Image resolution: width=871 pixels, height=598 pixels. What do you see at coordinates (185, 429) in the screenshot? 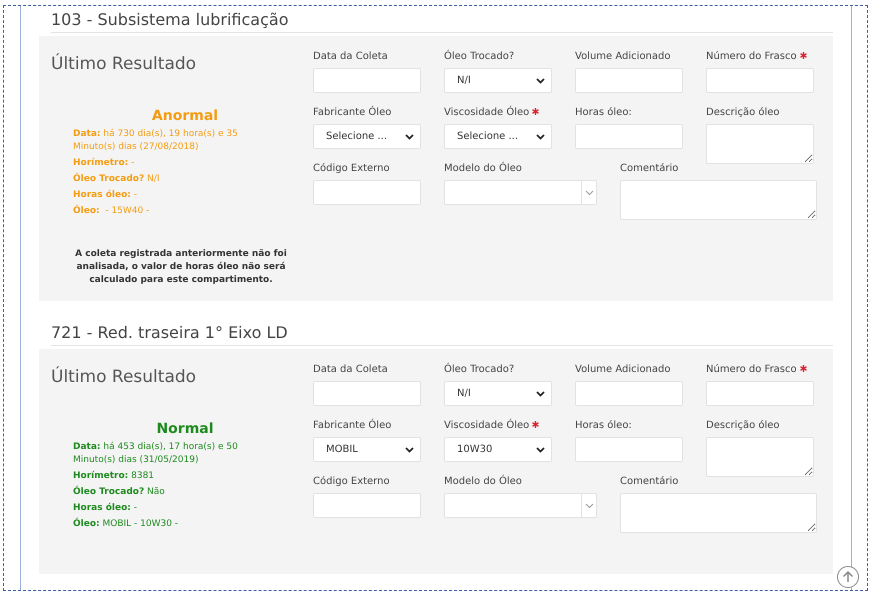
I see `status-label: Normal` at bounding box center [185, 429].